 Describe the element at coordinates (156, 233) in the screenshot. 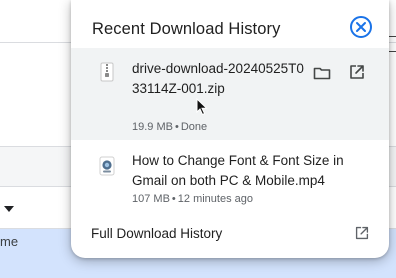

I see `footer-label: Full Download History` at that location.